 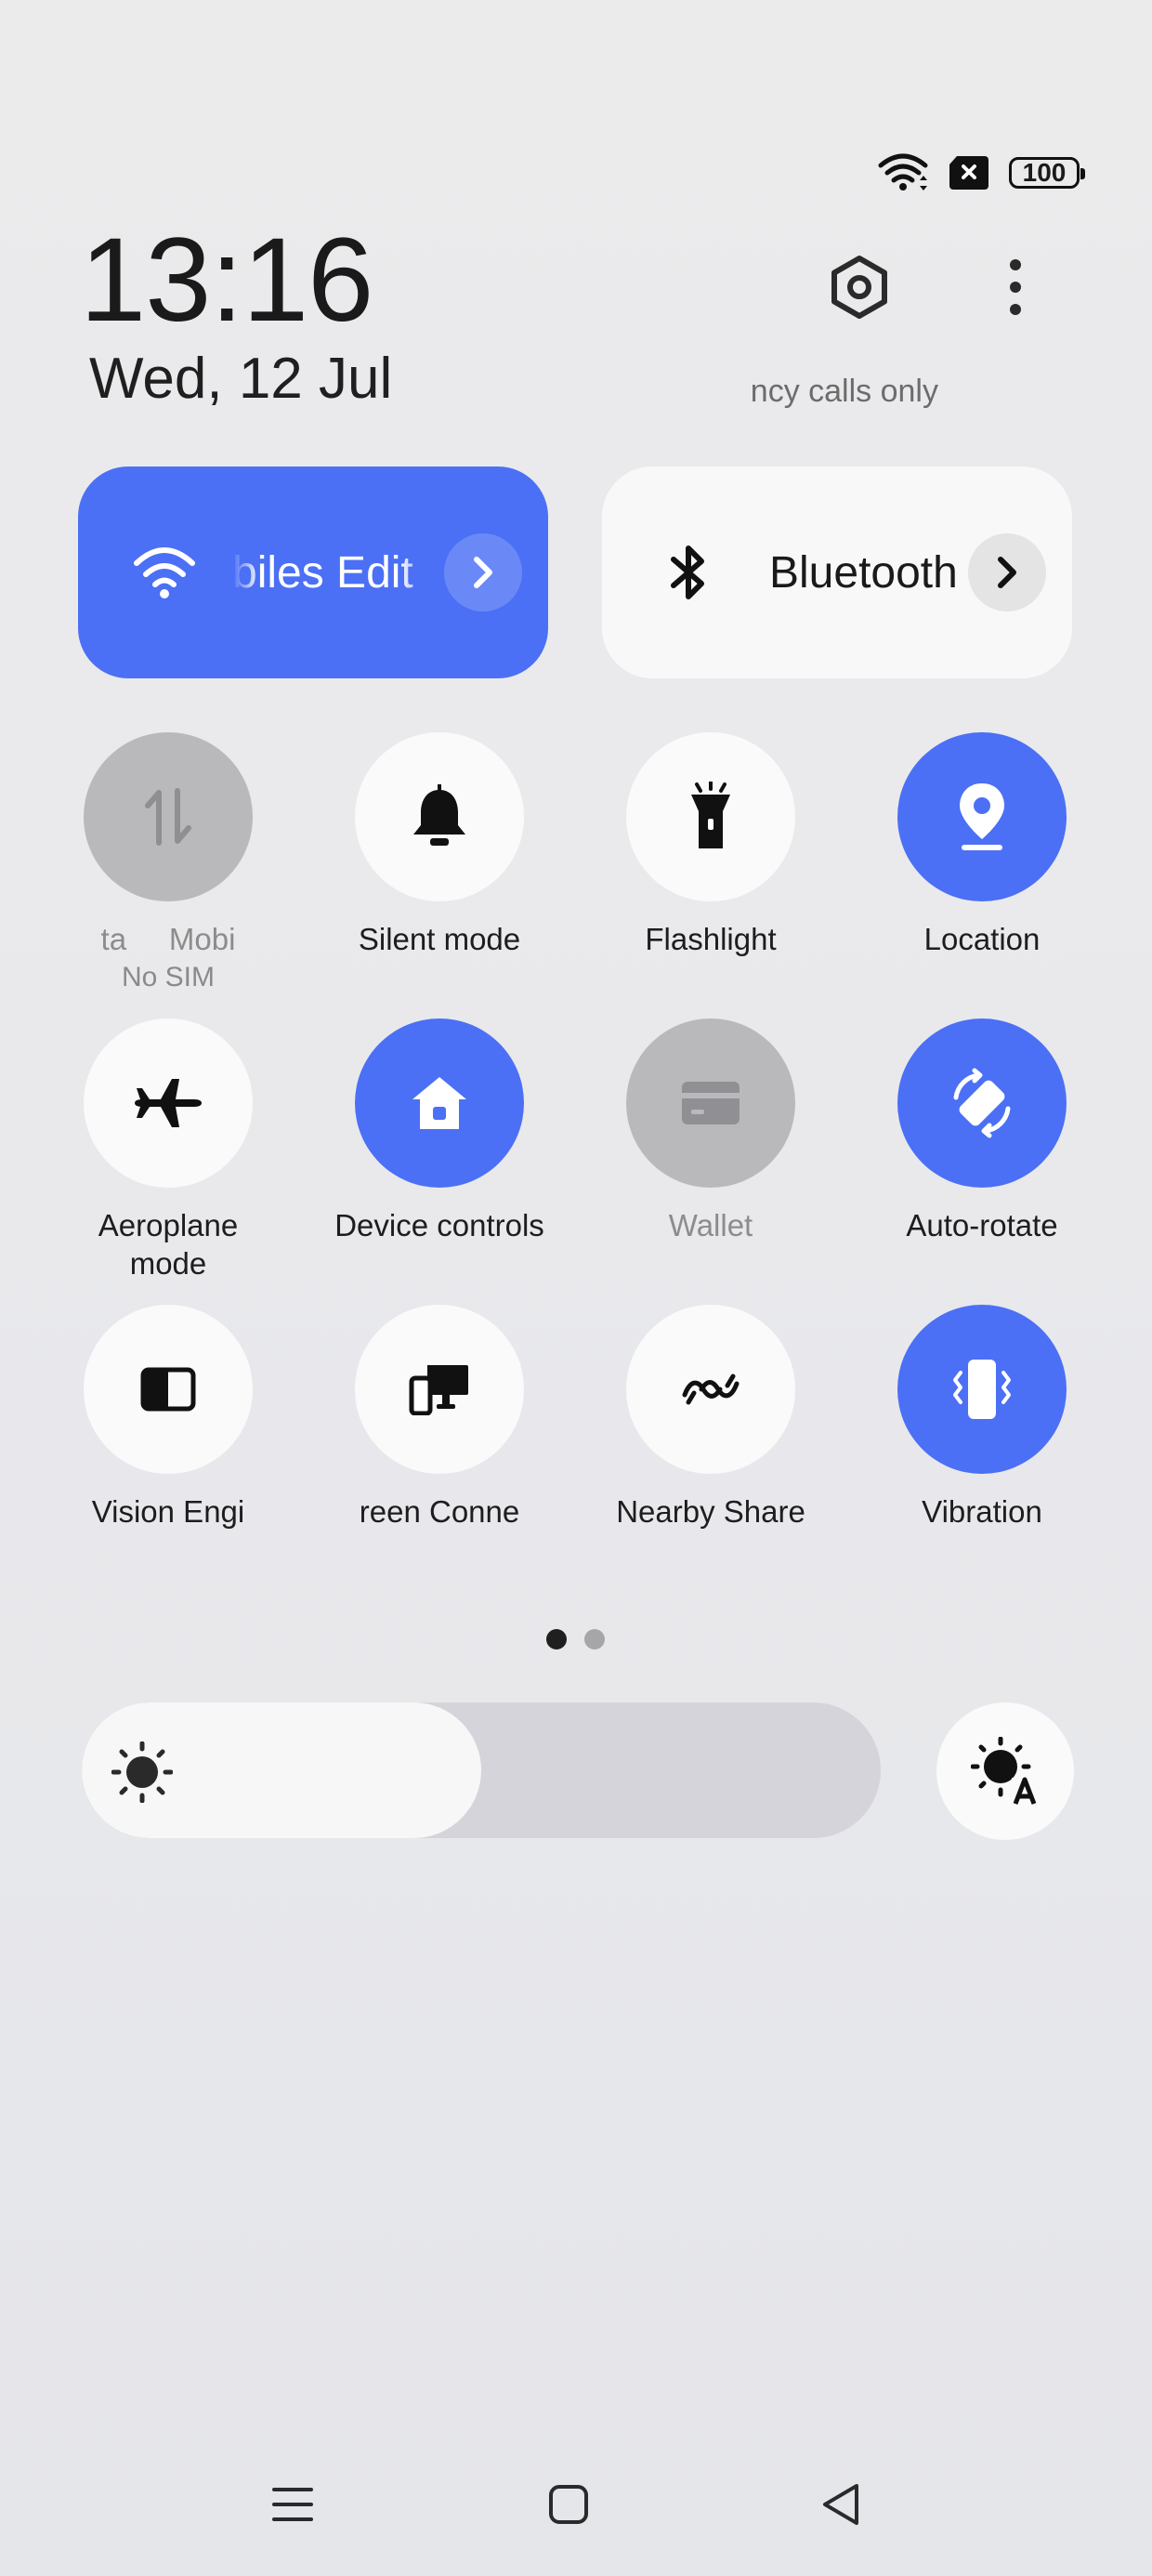 What do you see at coordinates (844, 391) in the screenshot?
I see `carrier-status: ncy calls only` at bounding box center [844, 391].